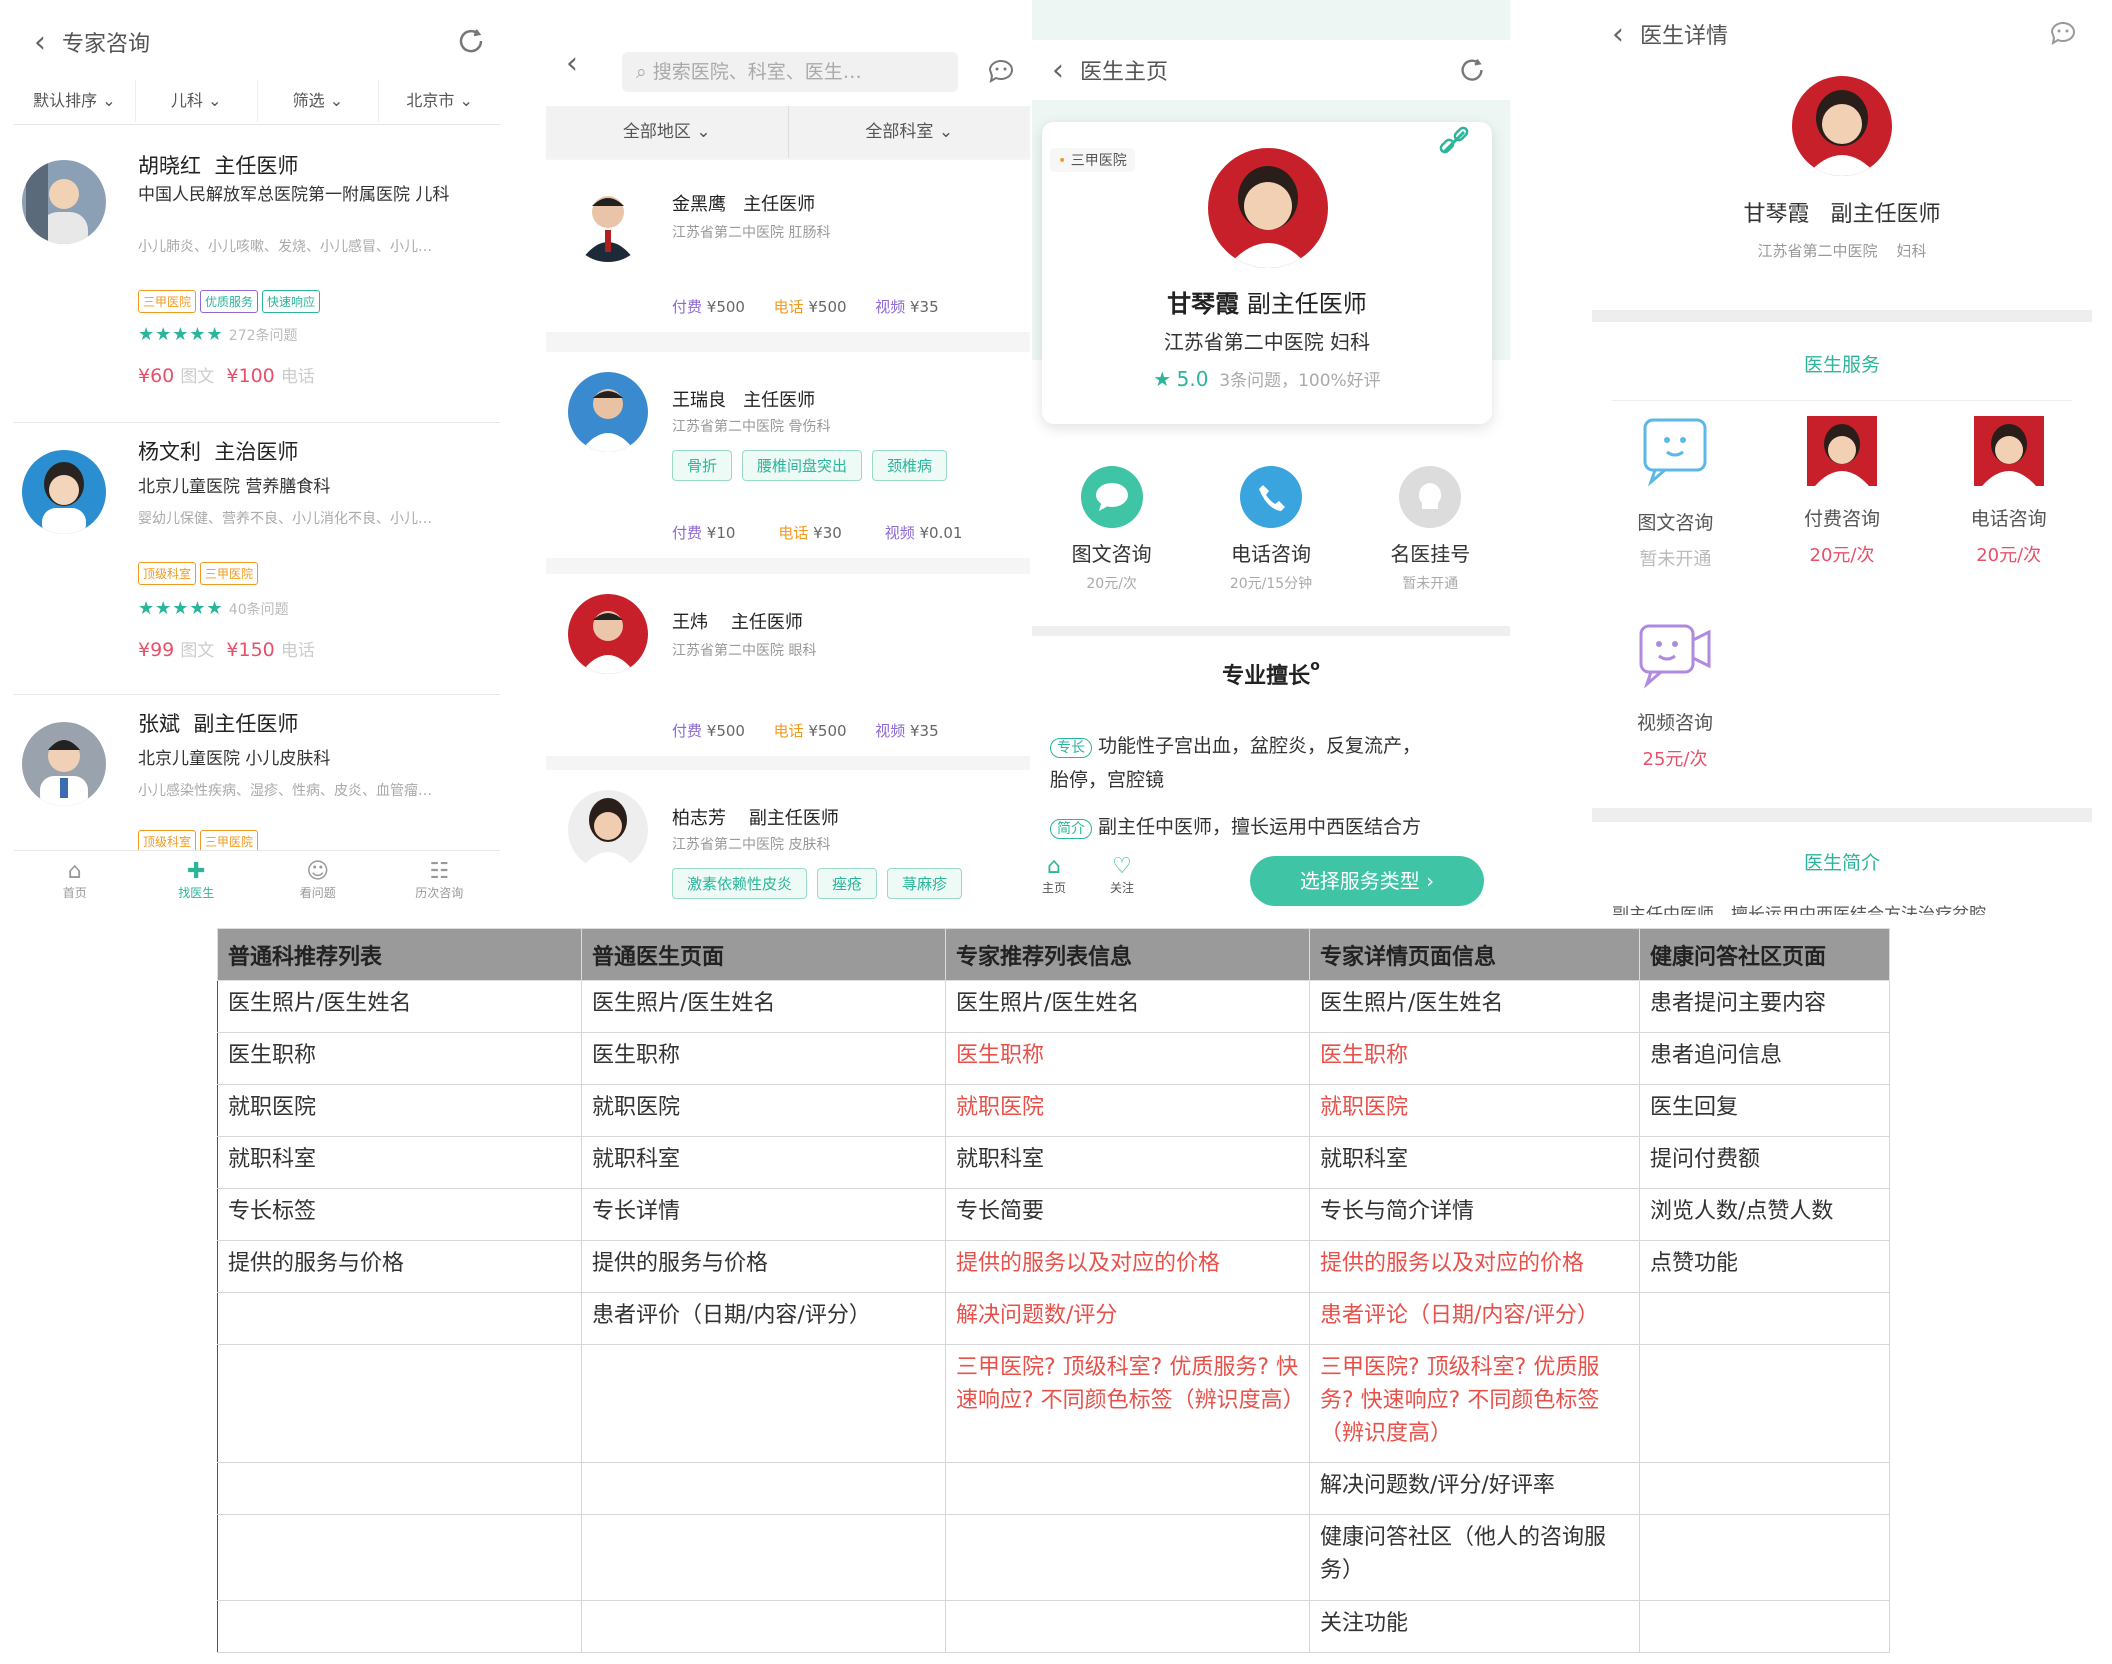 The height and width of the screenshot is (1664, 2112). What do you see at coordinates (399, 1162) in the screenshot?
I see `table-cell: 就职科室` at bounding box center [399, 1162].